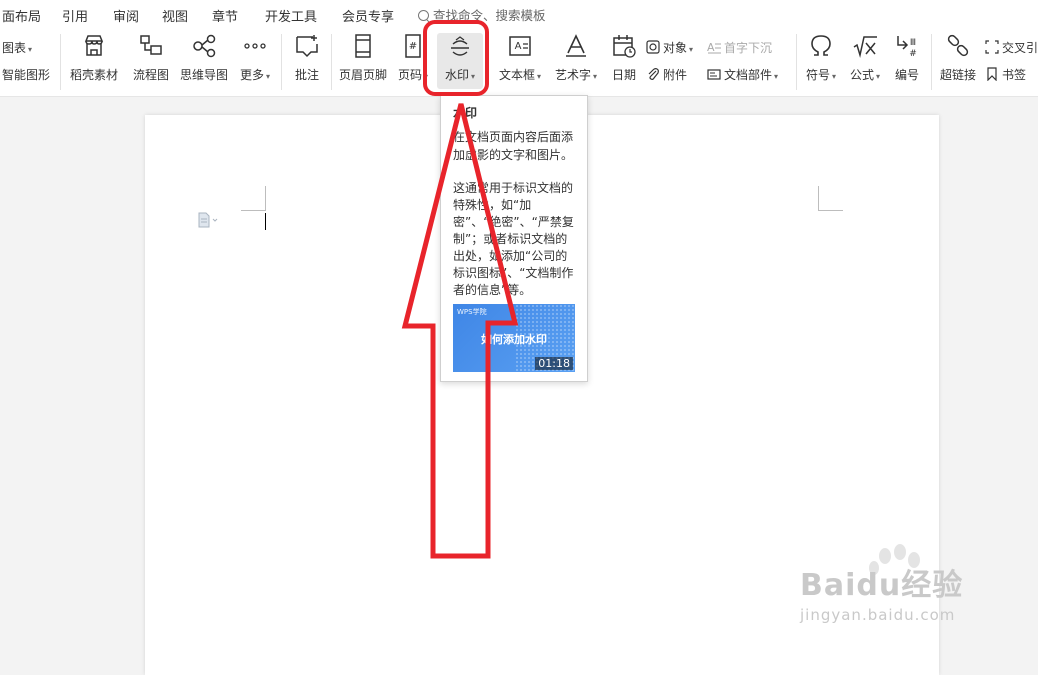 The image size is (1038, 675). I want to click on baidu-url-watermark: jingyan.baidu.com, so click(878, 615).